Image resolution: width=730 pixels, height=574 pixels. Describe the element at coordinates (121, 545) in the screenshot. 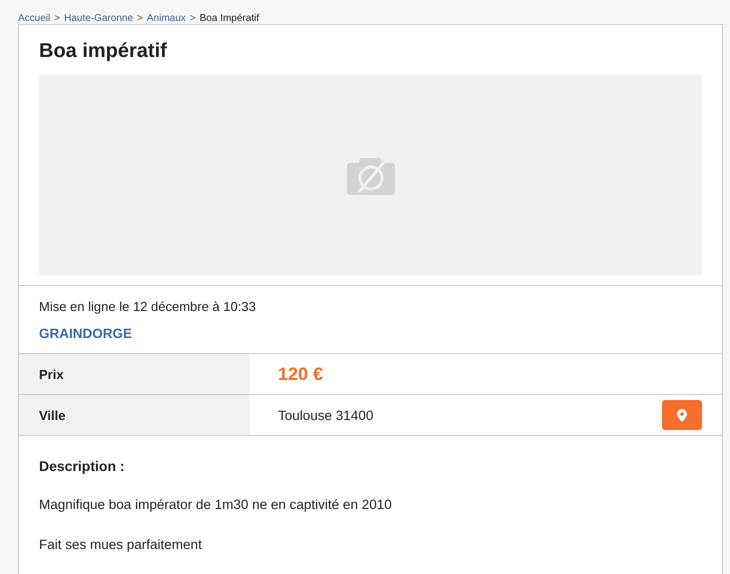

I see `description-text: Fait ses mues parfaitement` at that location.